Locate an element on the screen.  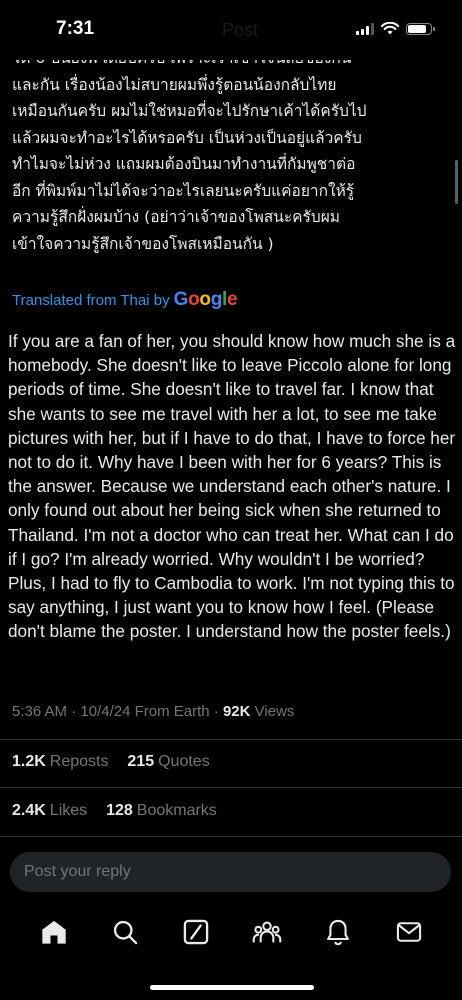
translated-label: Translated from Thai by is located at coordinates (91, 300).